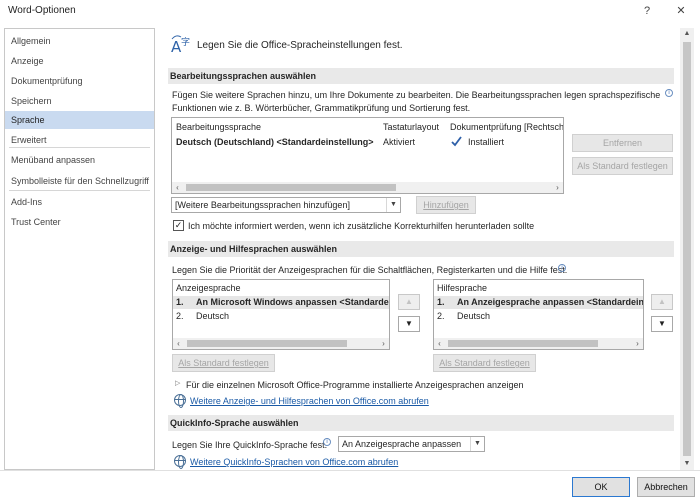 This screenshot has width=700, height=503. What do you see at coordinates (484, 363) in the screenshot?
I see `set-default-help-button: Als Standard festlegen` at bounding box center [484, 363].